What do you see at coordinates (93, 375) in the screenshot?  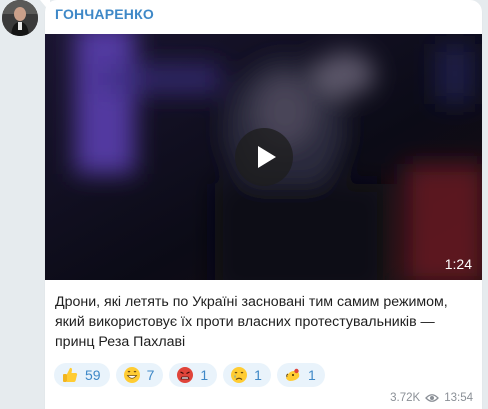 I see `reaction-count: 59` at bounding box center [93, 375].